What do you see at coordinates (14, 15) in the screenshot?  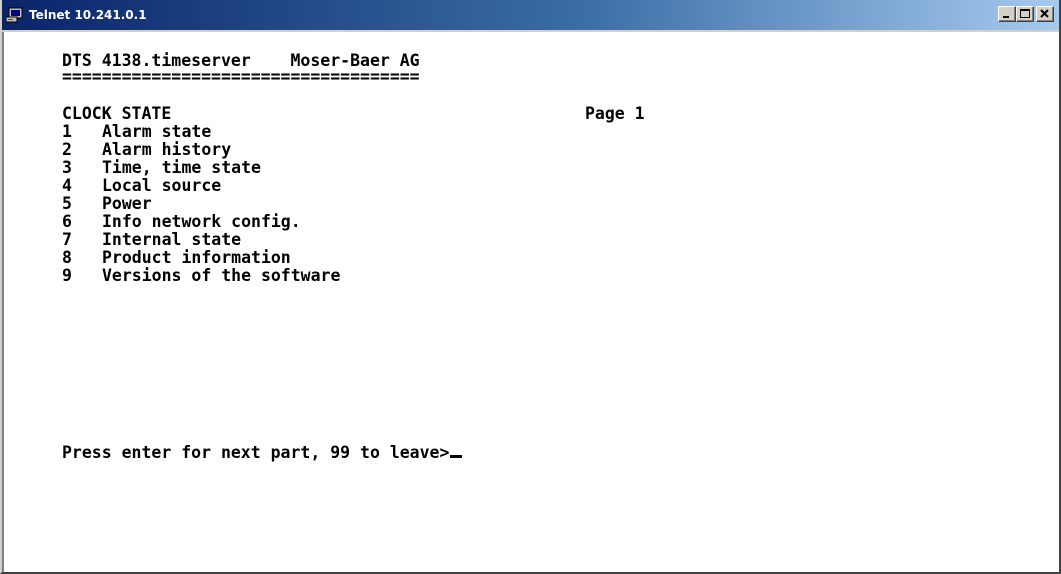 I see `telnet-icon` at bounding box center [14, 15].